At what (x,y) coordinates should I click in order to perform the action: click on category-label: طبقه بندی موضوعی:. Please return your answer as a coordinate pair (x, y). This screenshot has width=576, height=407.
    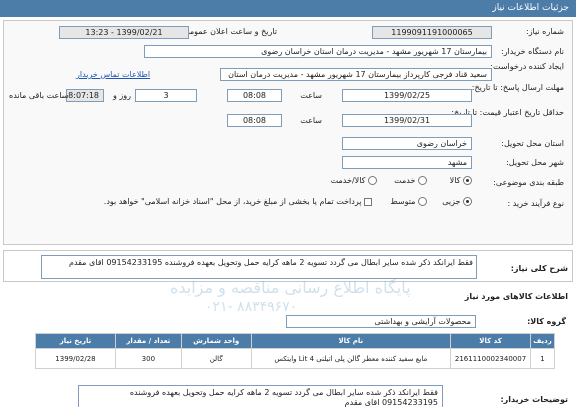
    Looking at the image, I should click on (528, 182).